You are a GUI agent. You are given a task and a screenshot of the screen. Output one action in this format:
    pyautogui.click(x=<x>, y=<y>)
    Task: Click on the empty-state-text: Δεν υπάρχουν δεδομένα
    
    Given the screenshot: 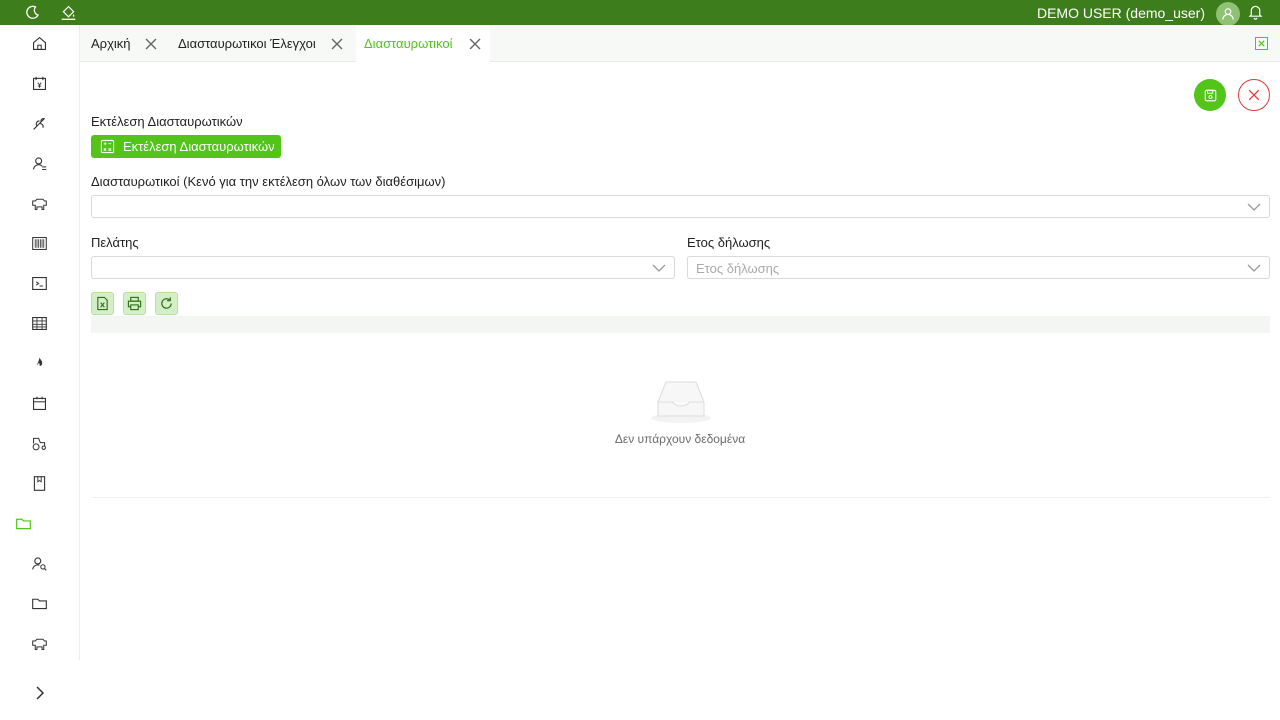 What is the action you would take?
    pyautogui.click(x=680, y=439)
    